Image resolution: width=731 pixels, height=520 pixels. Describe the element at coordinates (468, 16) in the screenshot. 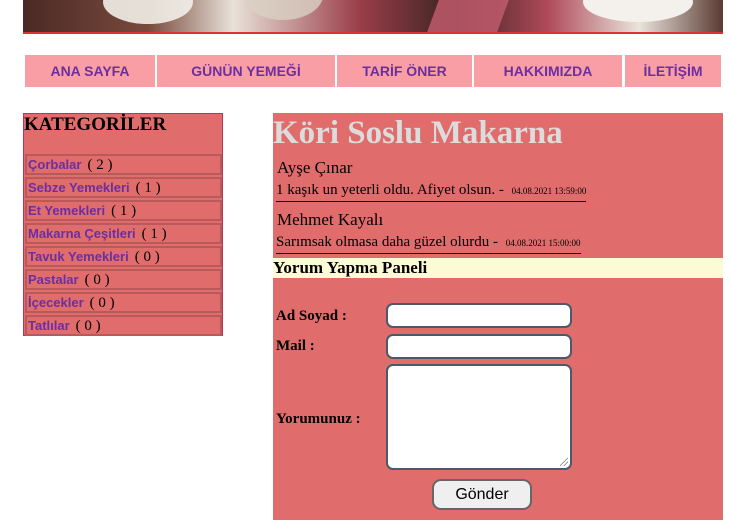

I see `napkin-shape` at that location.